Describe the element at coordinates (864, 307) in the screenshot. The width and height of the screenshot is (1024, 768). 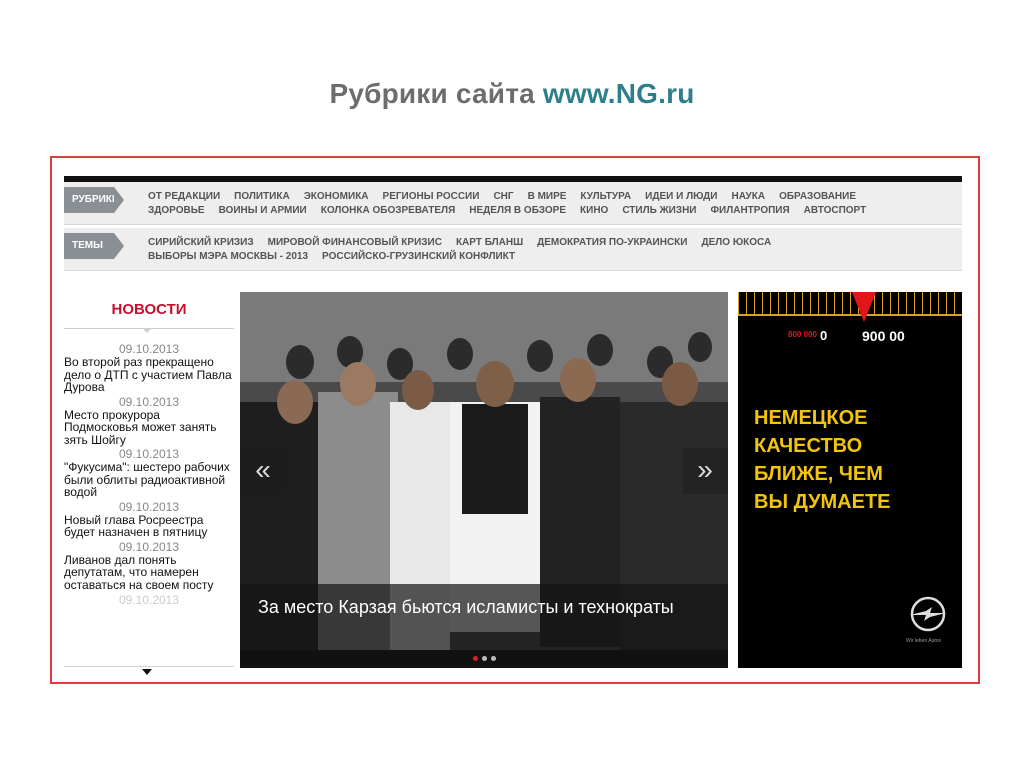
I see `ad-ruler-marker-icon` at that location.